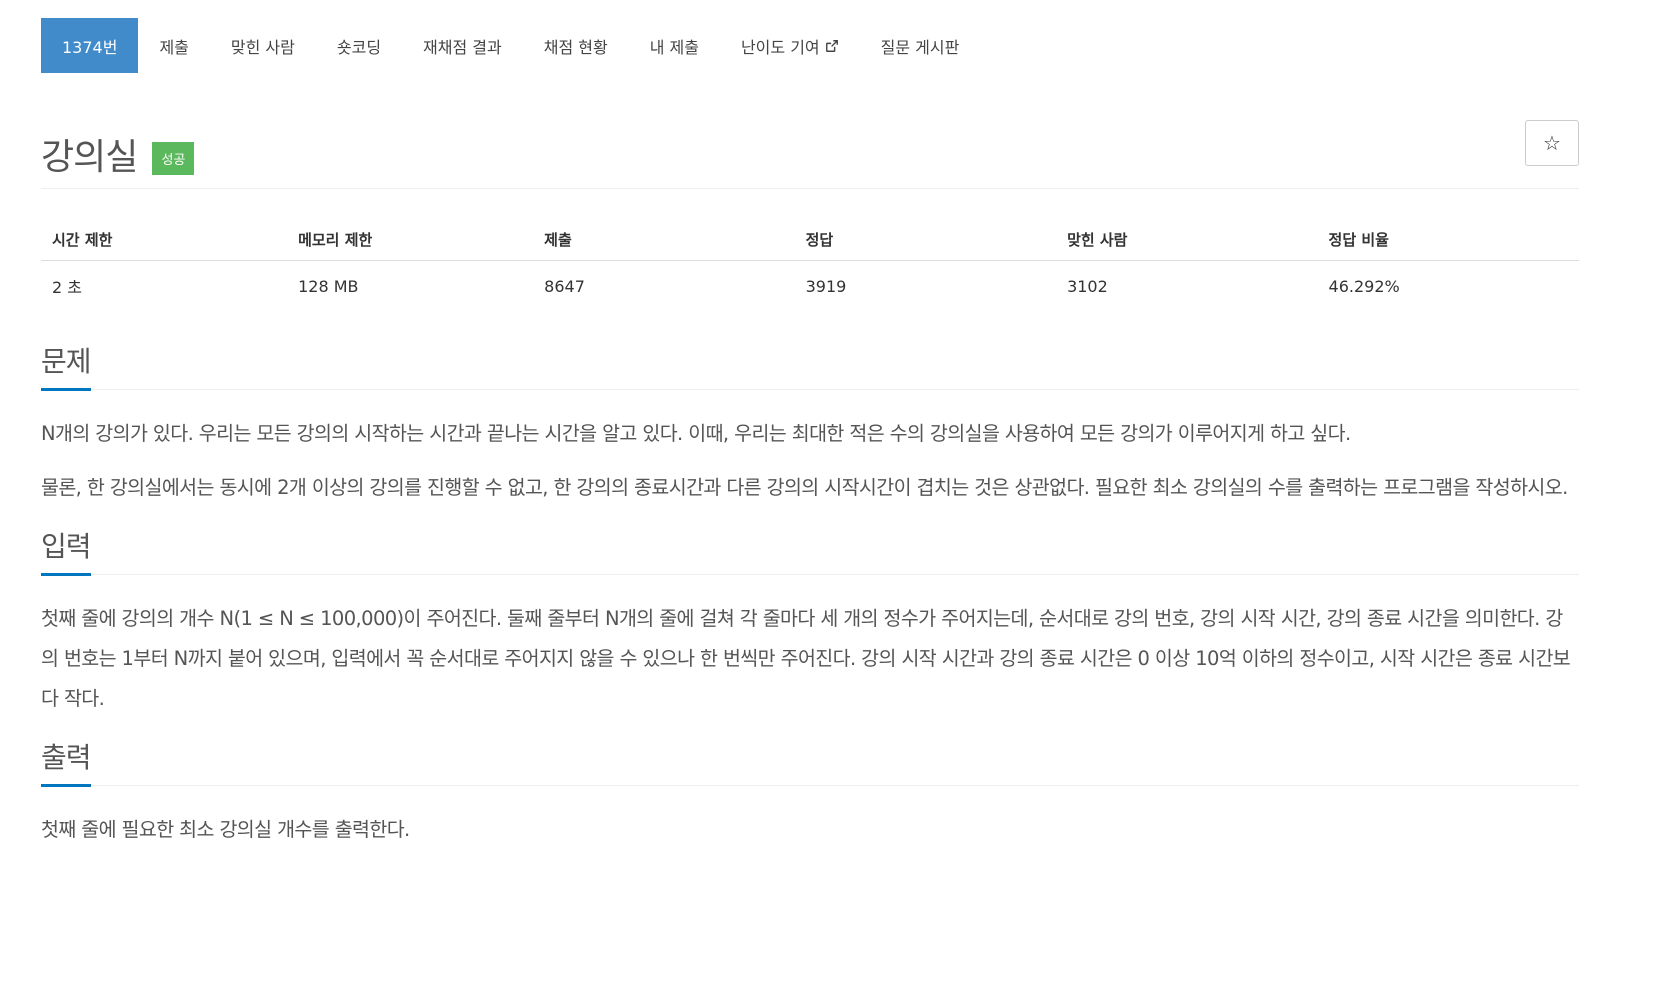 The image size is (1654, 994). I want to click on info-header-ratio: 정답 비율, so click(1448, 240).